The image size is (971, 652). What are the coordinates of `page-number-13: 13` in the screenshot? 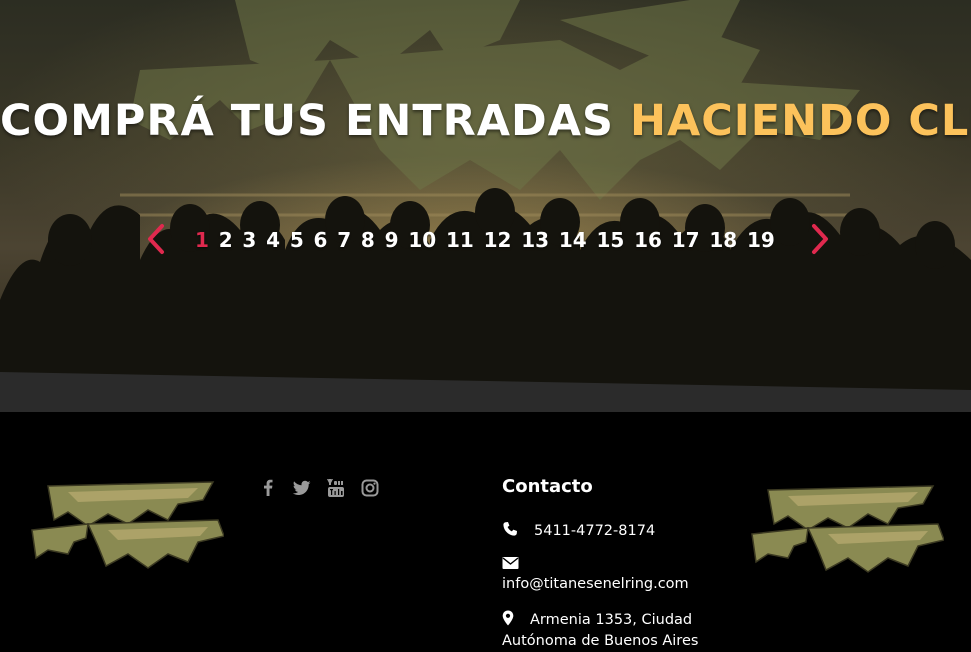 It's located at (535, 240).